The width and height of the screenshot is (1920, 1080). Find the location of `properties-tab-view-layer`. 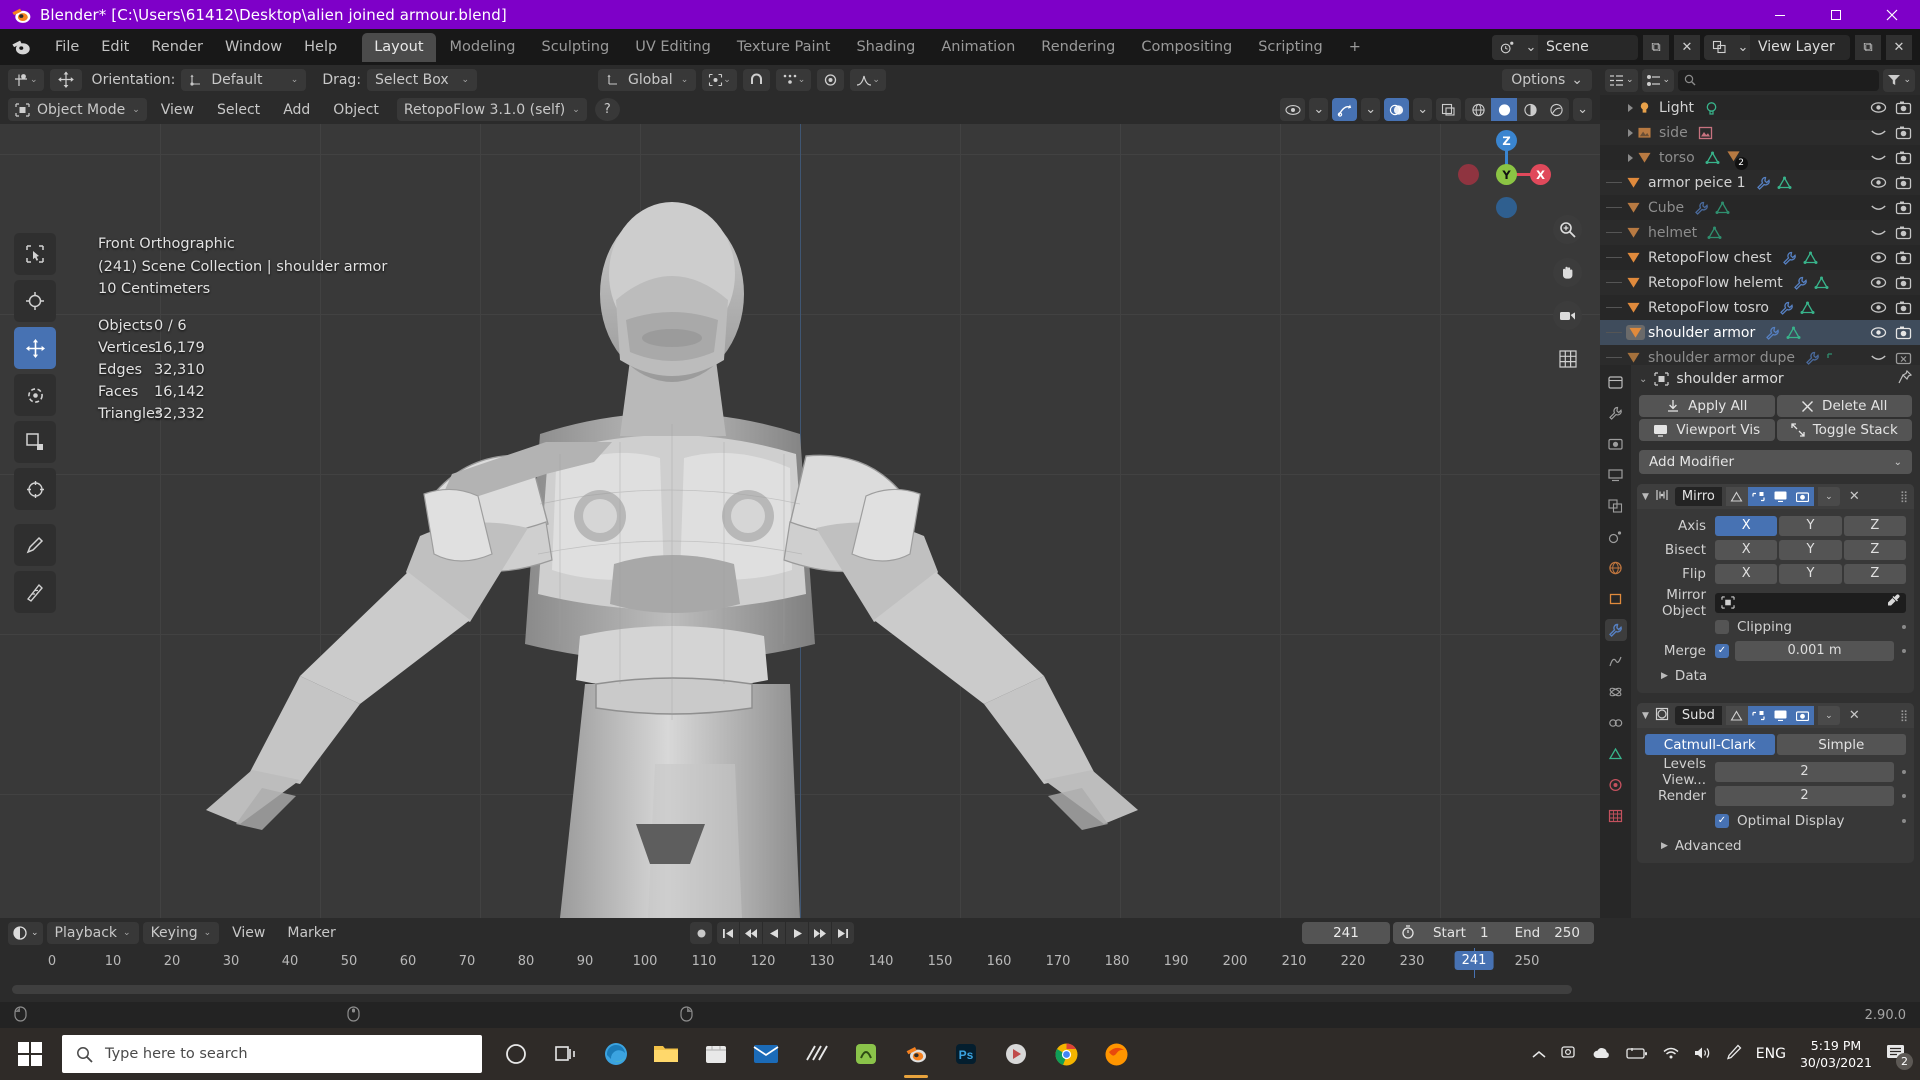

properties-tab-view-layer is located at coordinates (1616, 506).